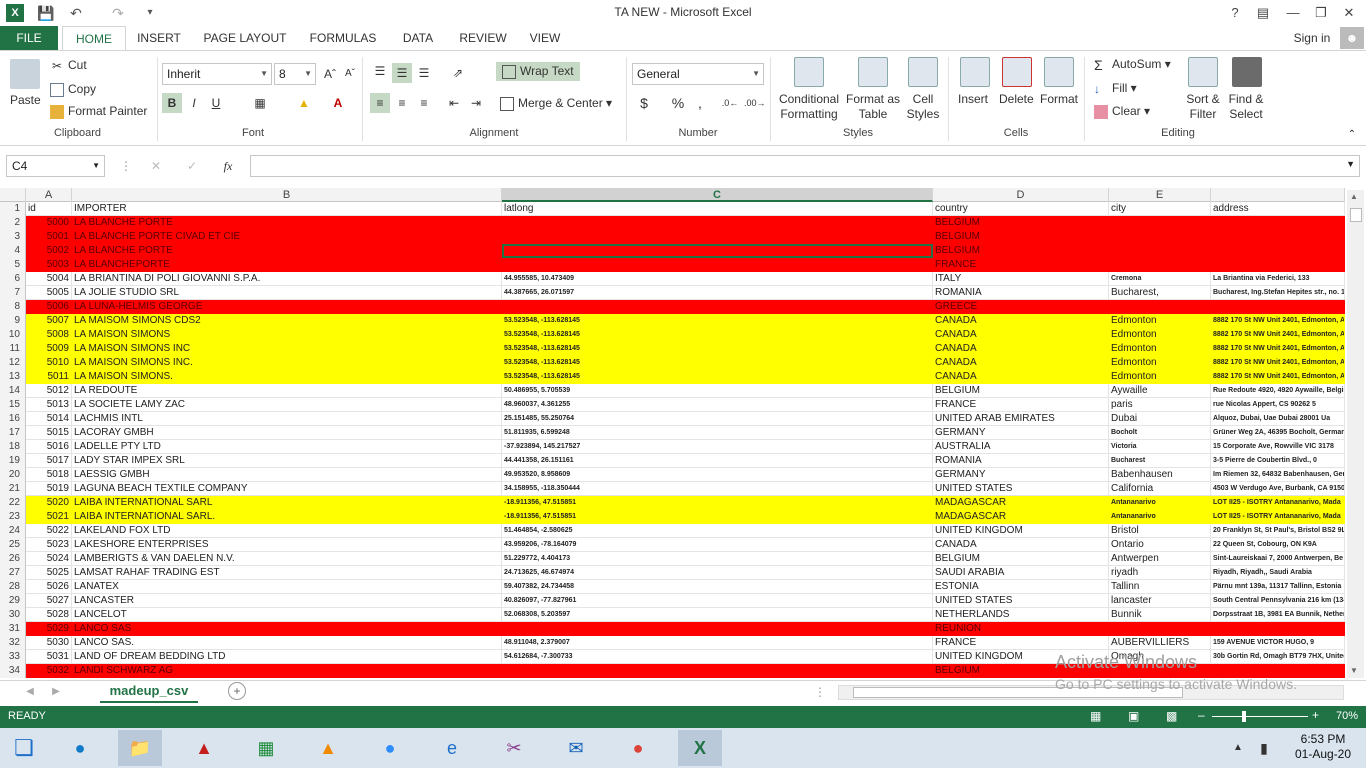  What do you see at coordinates (458, 73) in the screenshot?
I see `orientation-icon: ⇗` at bounding box center [458, 73].